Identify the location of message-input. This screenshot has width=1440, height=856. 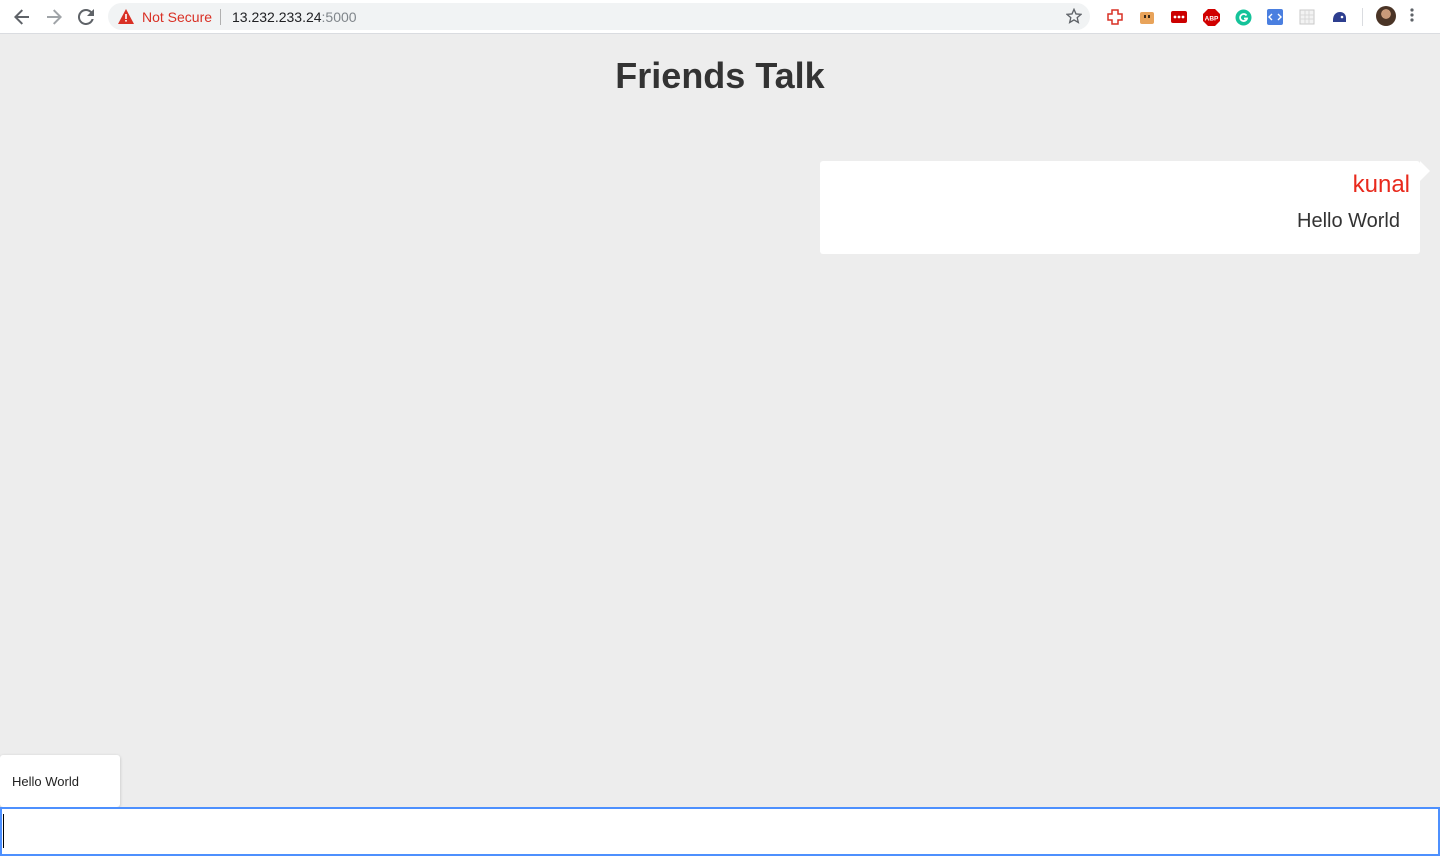
(720, 831).